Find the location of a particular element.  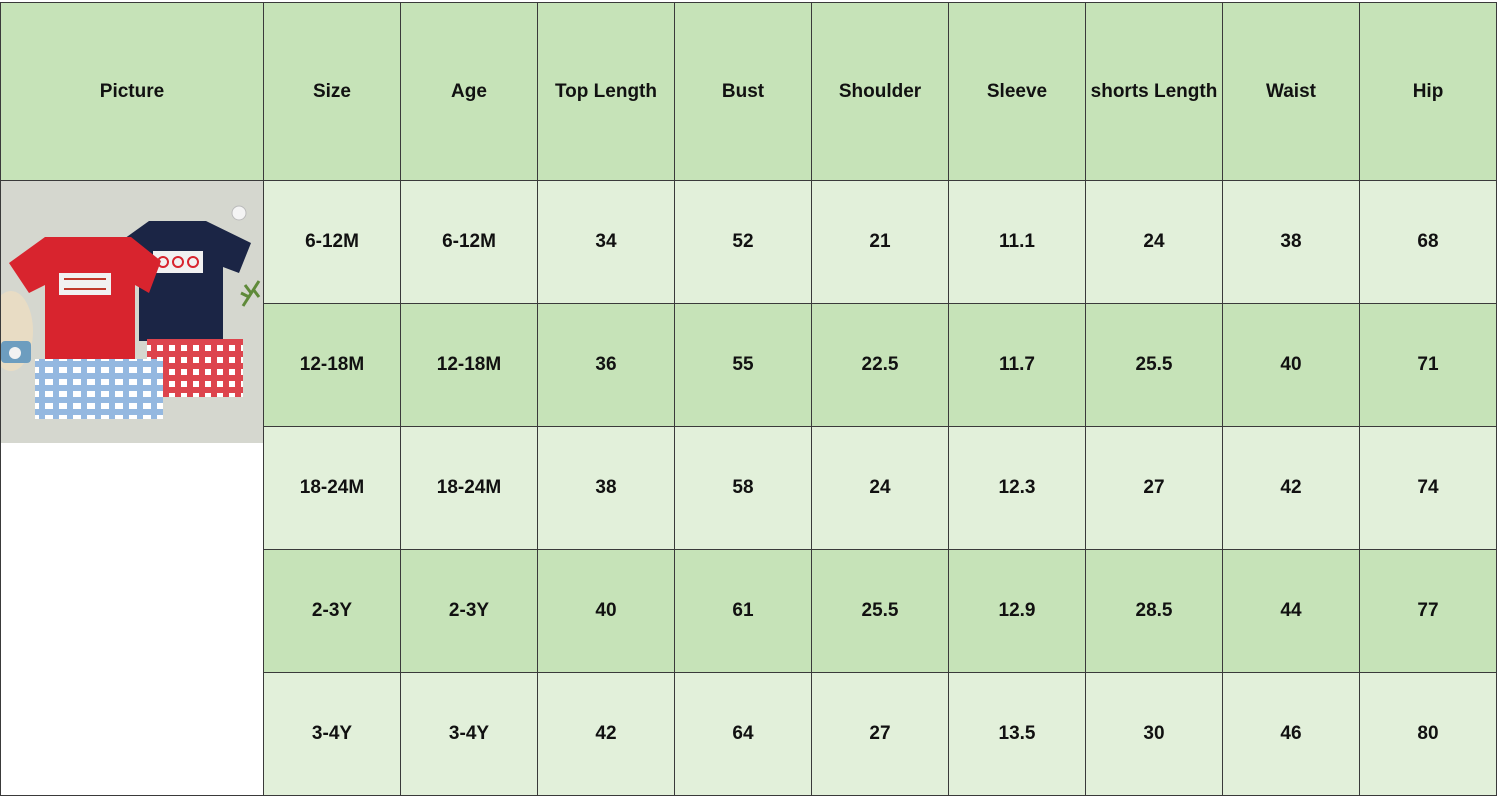

cell-shorts-length: 27 is located at coordinates (1154, 488).